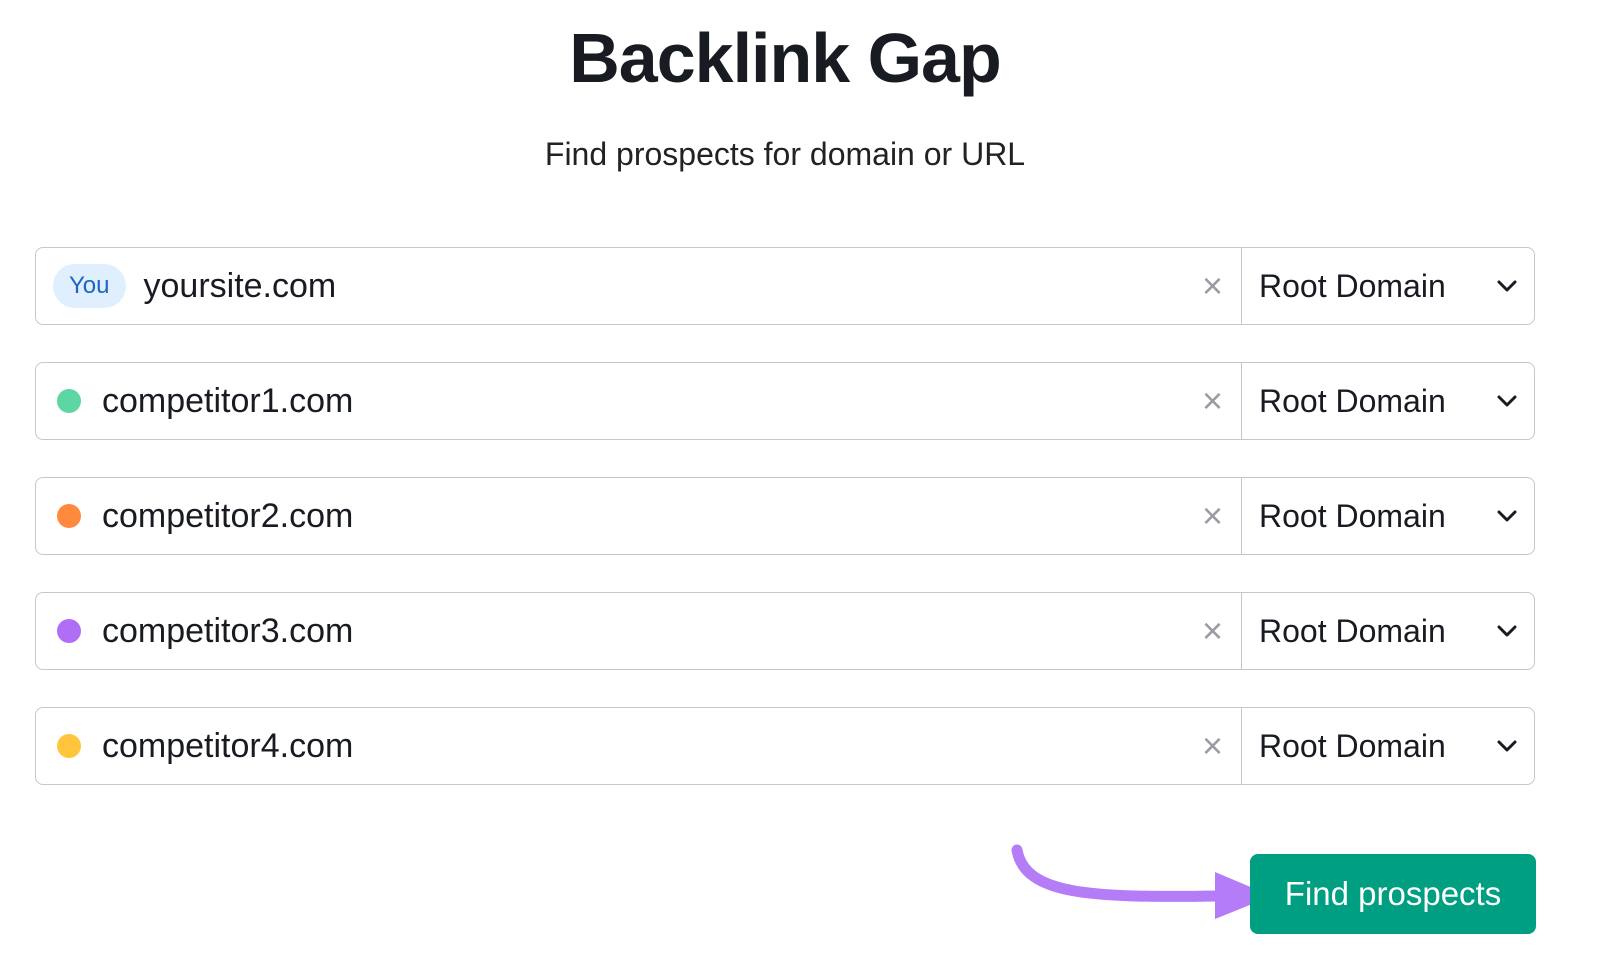 The image size is (1600, 980). Describe the element at coordinates (638, 746) in the screenshot. I see `domain-input: competitor4.com ×` at that location.